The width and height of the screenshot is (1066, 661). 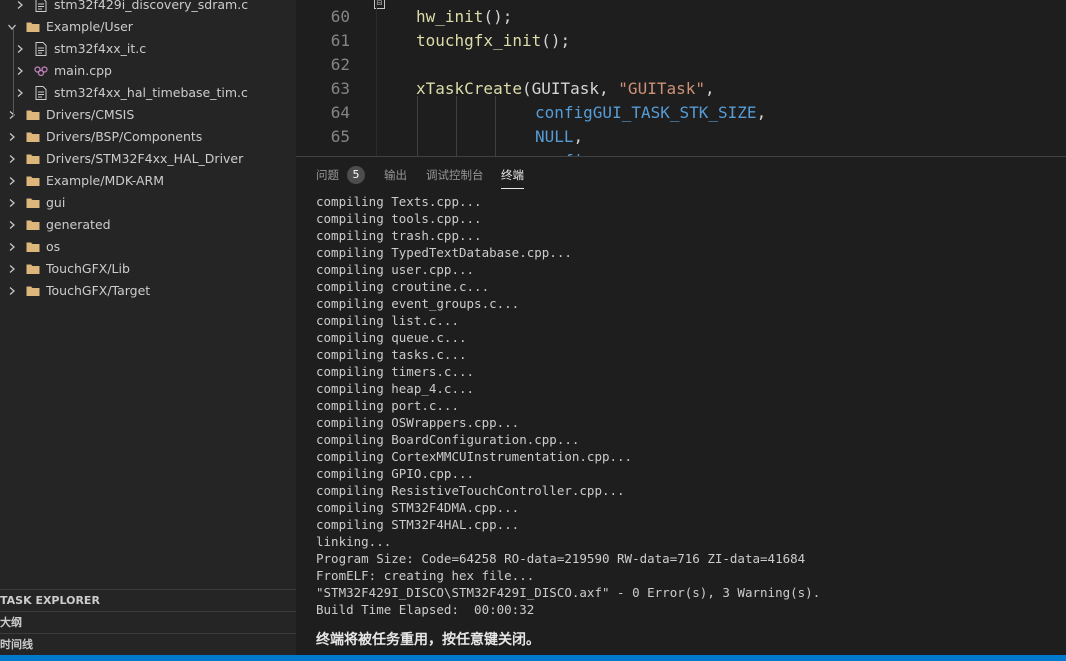 I want to click on tab-problems-label: 问题, so click(x=327, y=175).